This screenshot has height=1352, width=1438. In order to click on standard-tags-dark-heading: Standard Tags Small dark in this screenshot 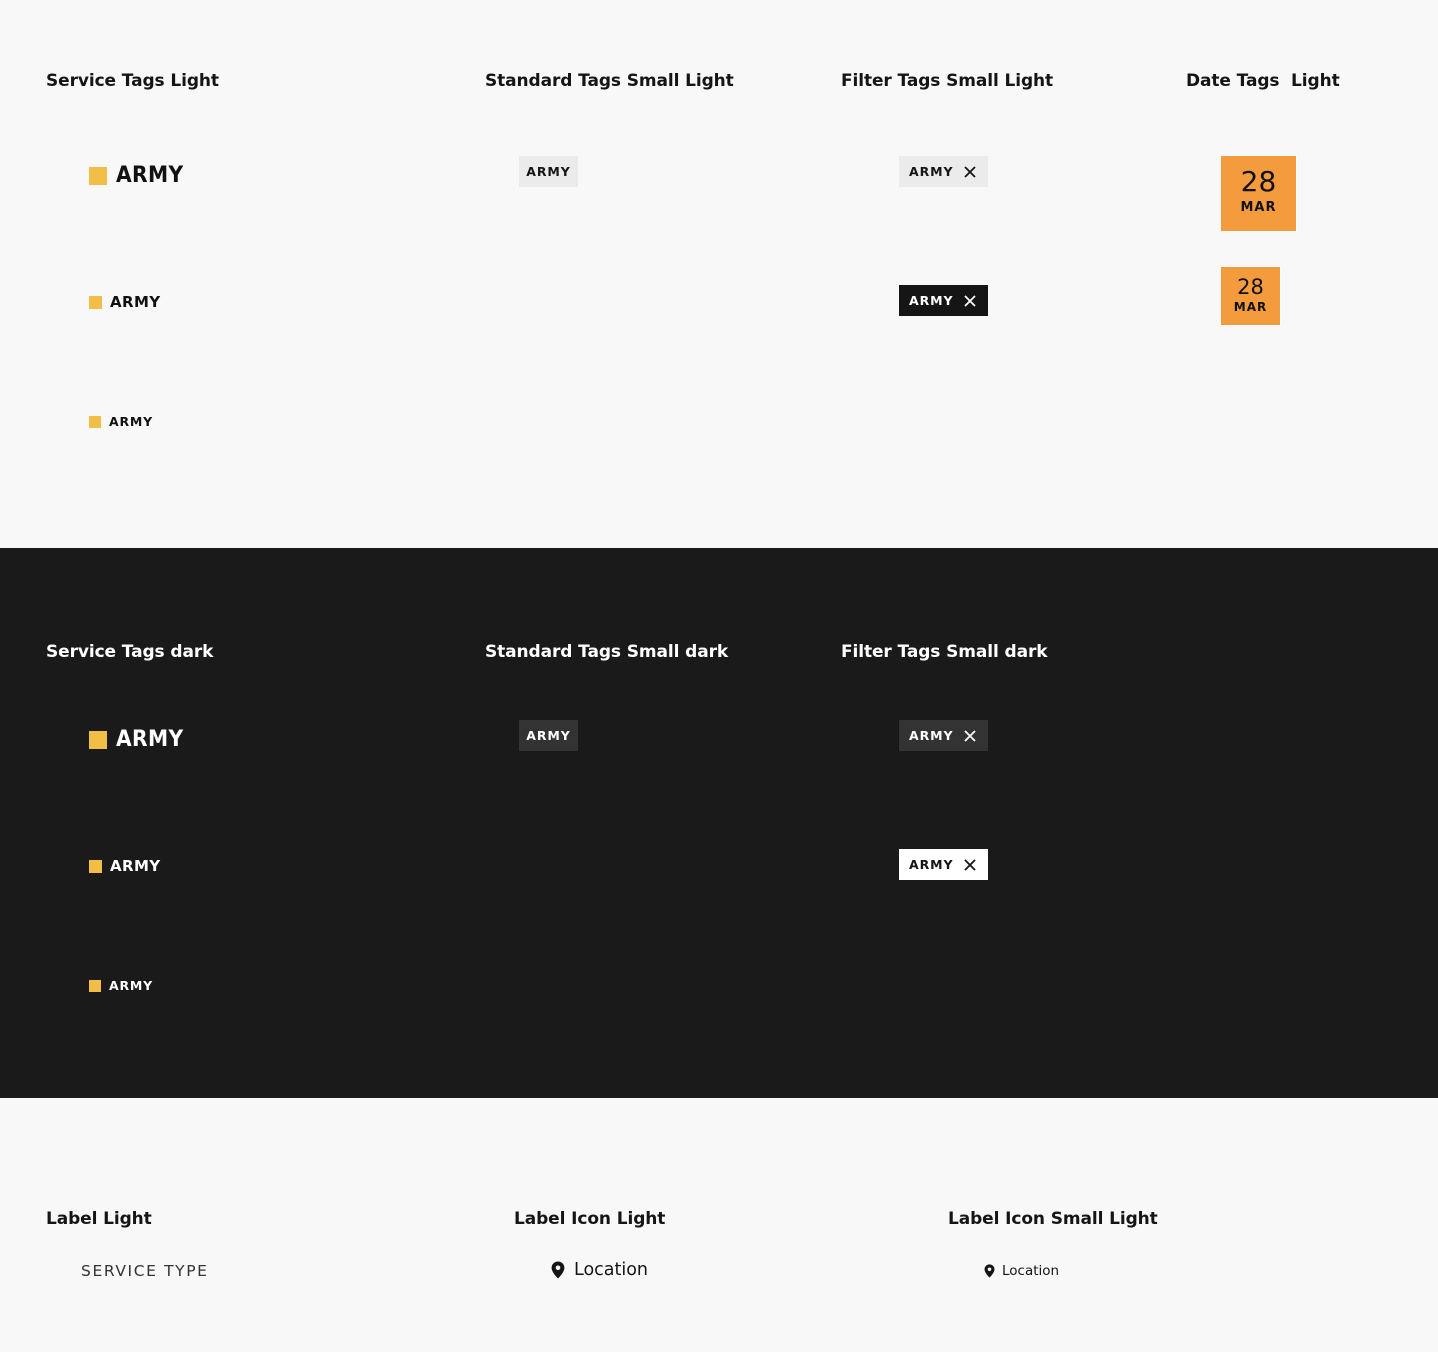, I will do `click(607, 652)`.